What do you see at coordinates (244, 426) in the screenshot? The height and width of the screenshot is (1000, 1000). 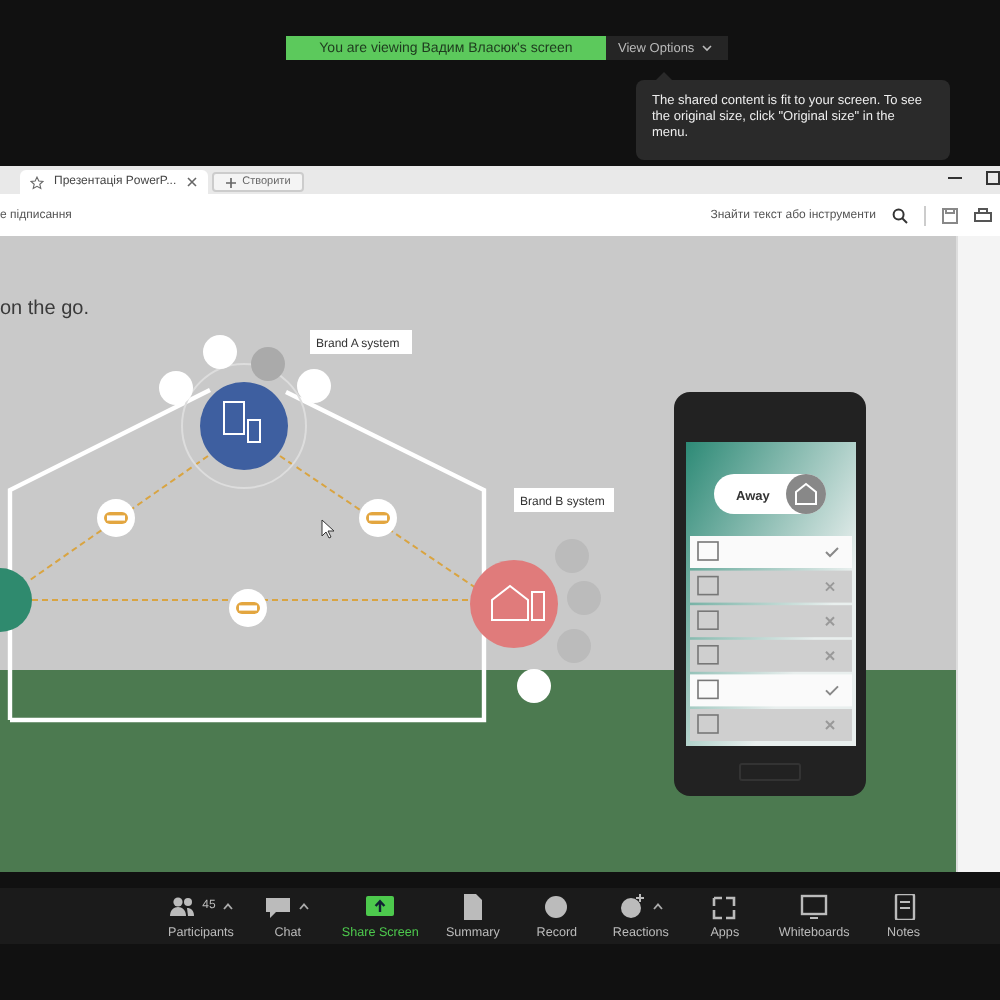 I see `hub-device-icon` at bounding box center [244, 426].